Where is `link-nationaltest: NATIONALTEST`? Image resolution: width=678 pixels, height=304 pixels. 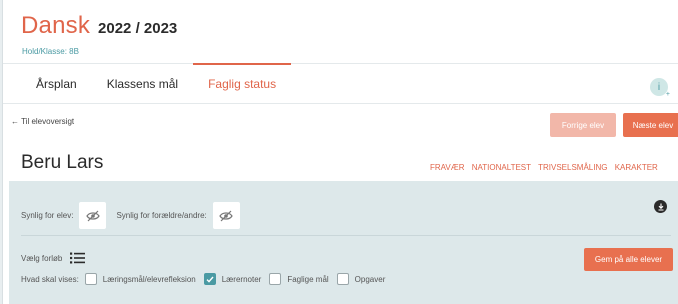
link-nationaltest: NATIONALTEST is located at coordinates (501, 167).